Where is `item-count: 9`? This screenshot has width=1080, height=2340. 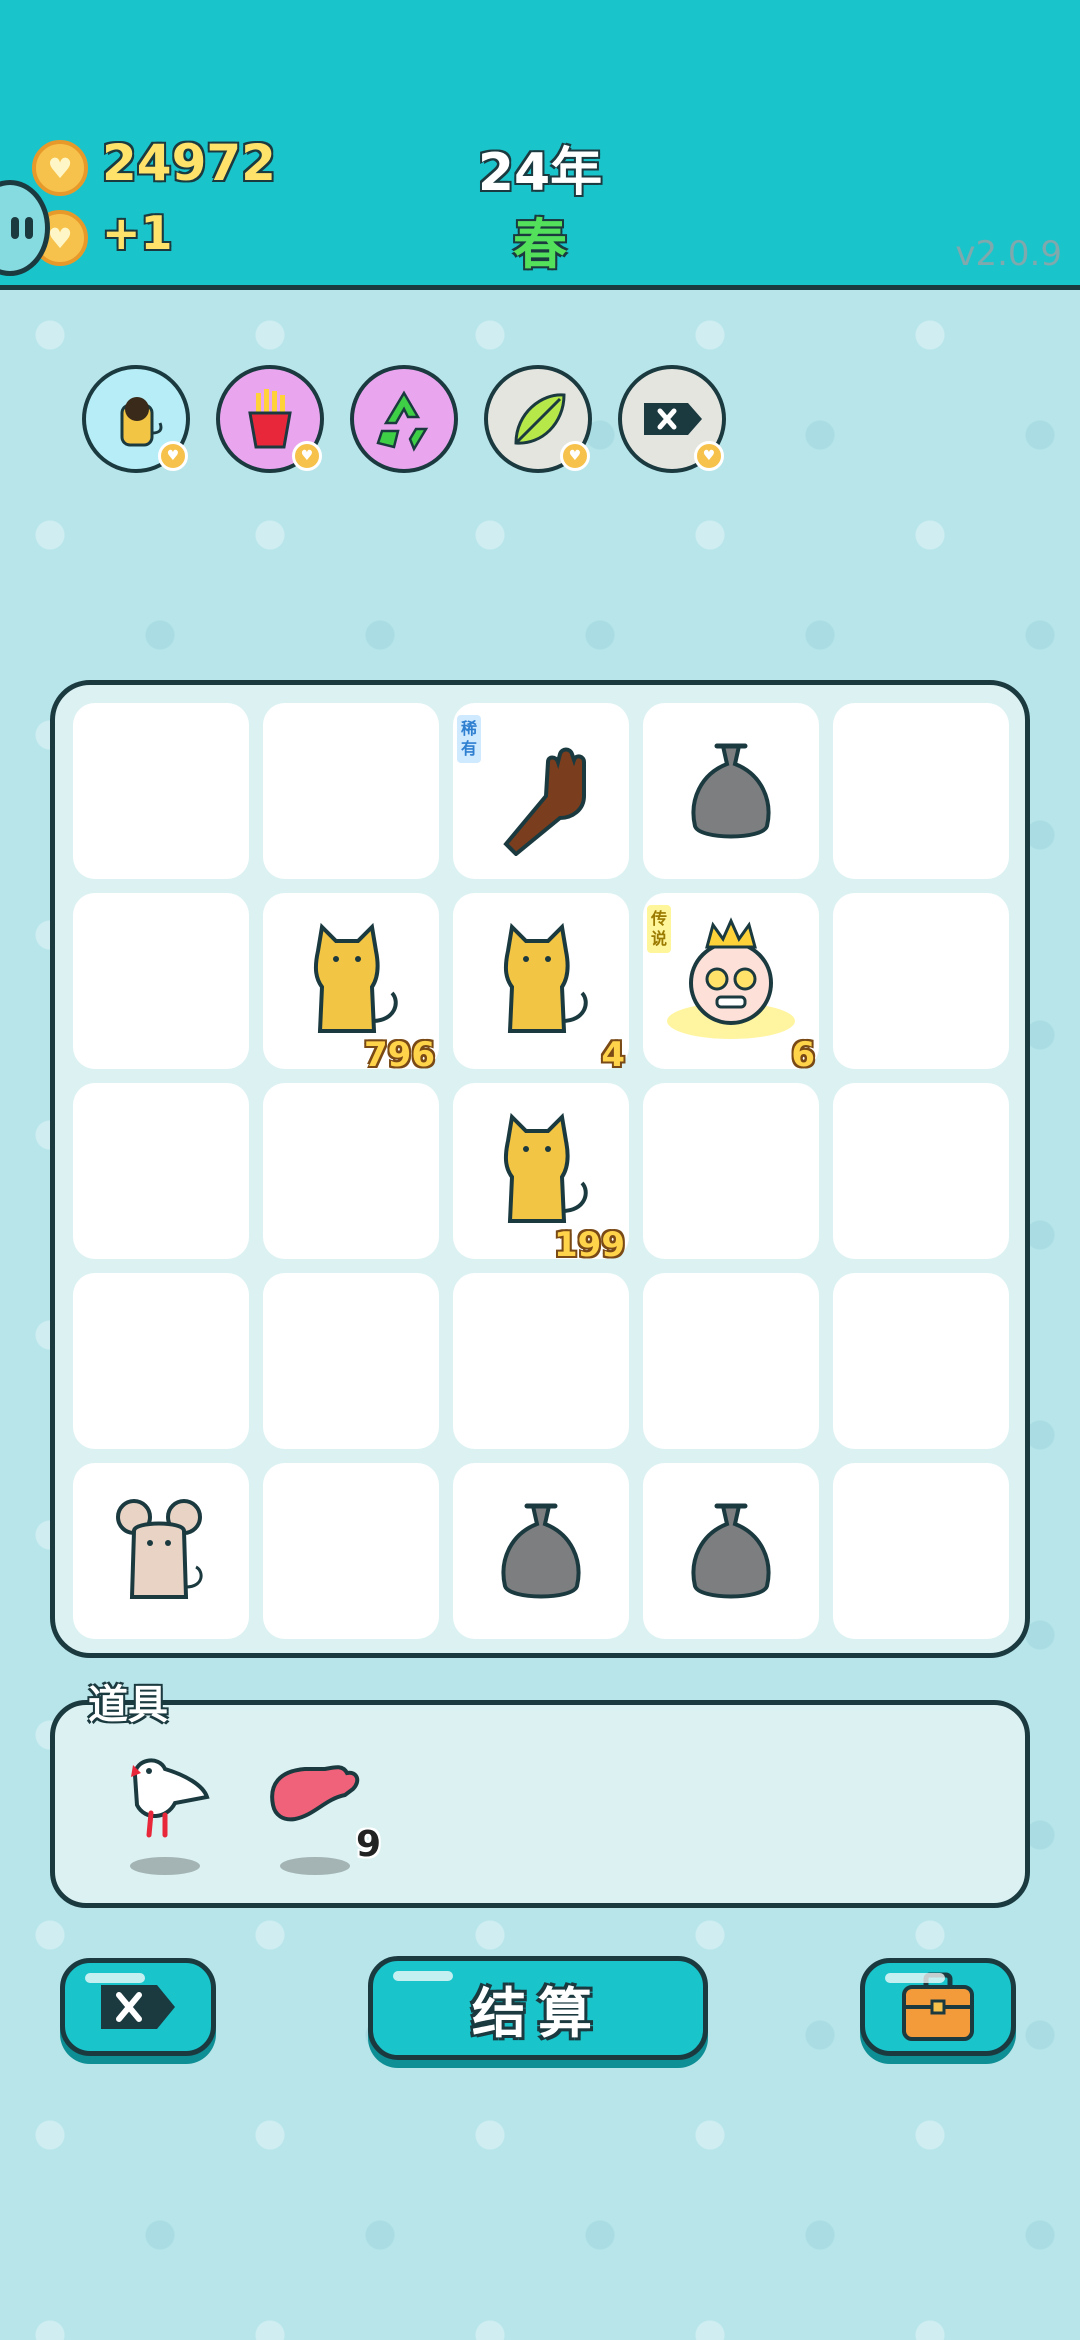 item-count: 9 is located at coordinates (368, 1844).